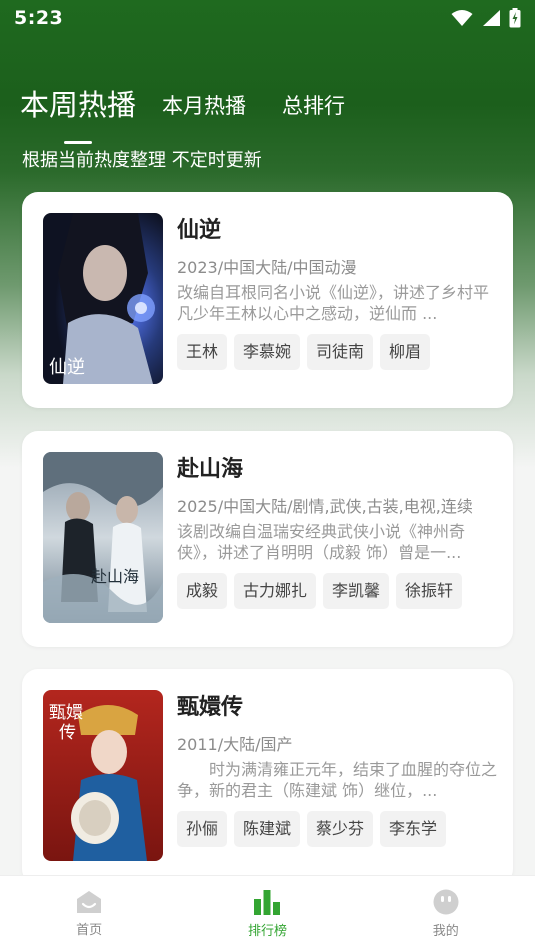 The height and width of the screenshot is (951, 535). What do you see at coordinates (210, 469) in the screenshot?
I see `show-title: 赴山海` at bounding box center [210, 469].